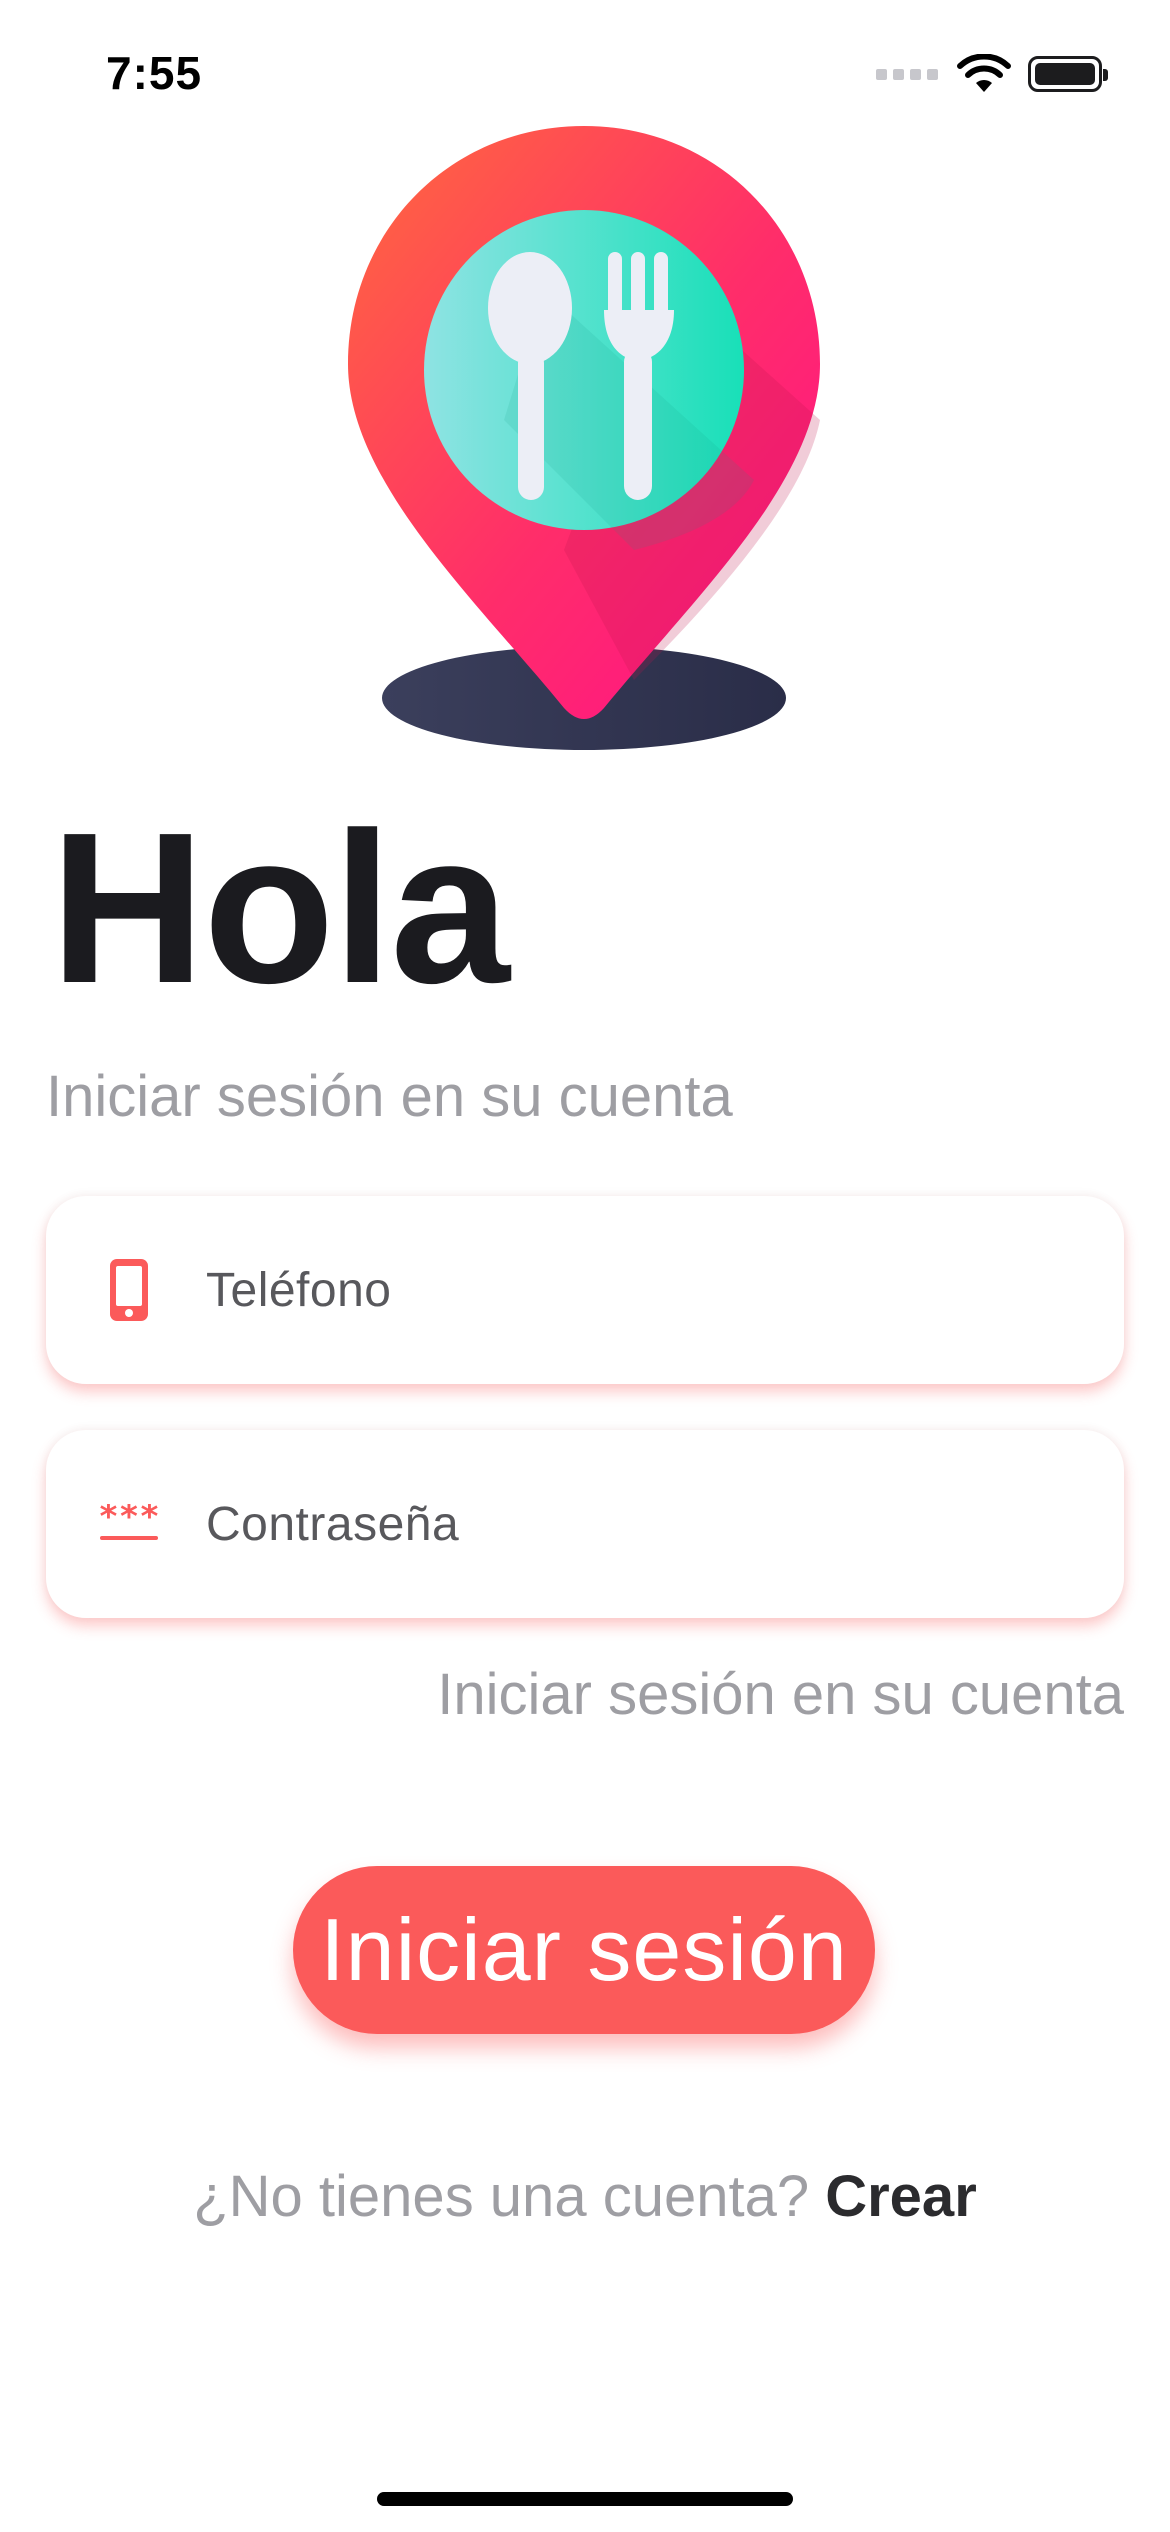 This screenshot has width=1170, height=2532. What do you see at coordinates (584, 438) in the screenshot?
I see `restaurant-pin-logo` at bounding box center [584, 438].